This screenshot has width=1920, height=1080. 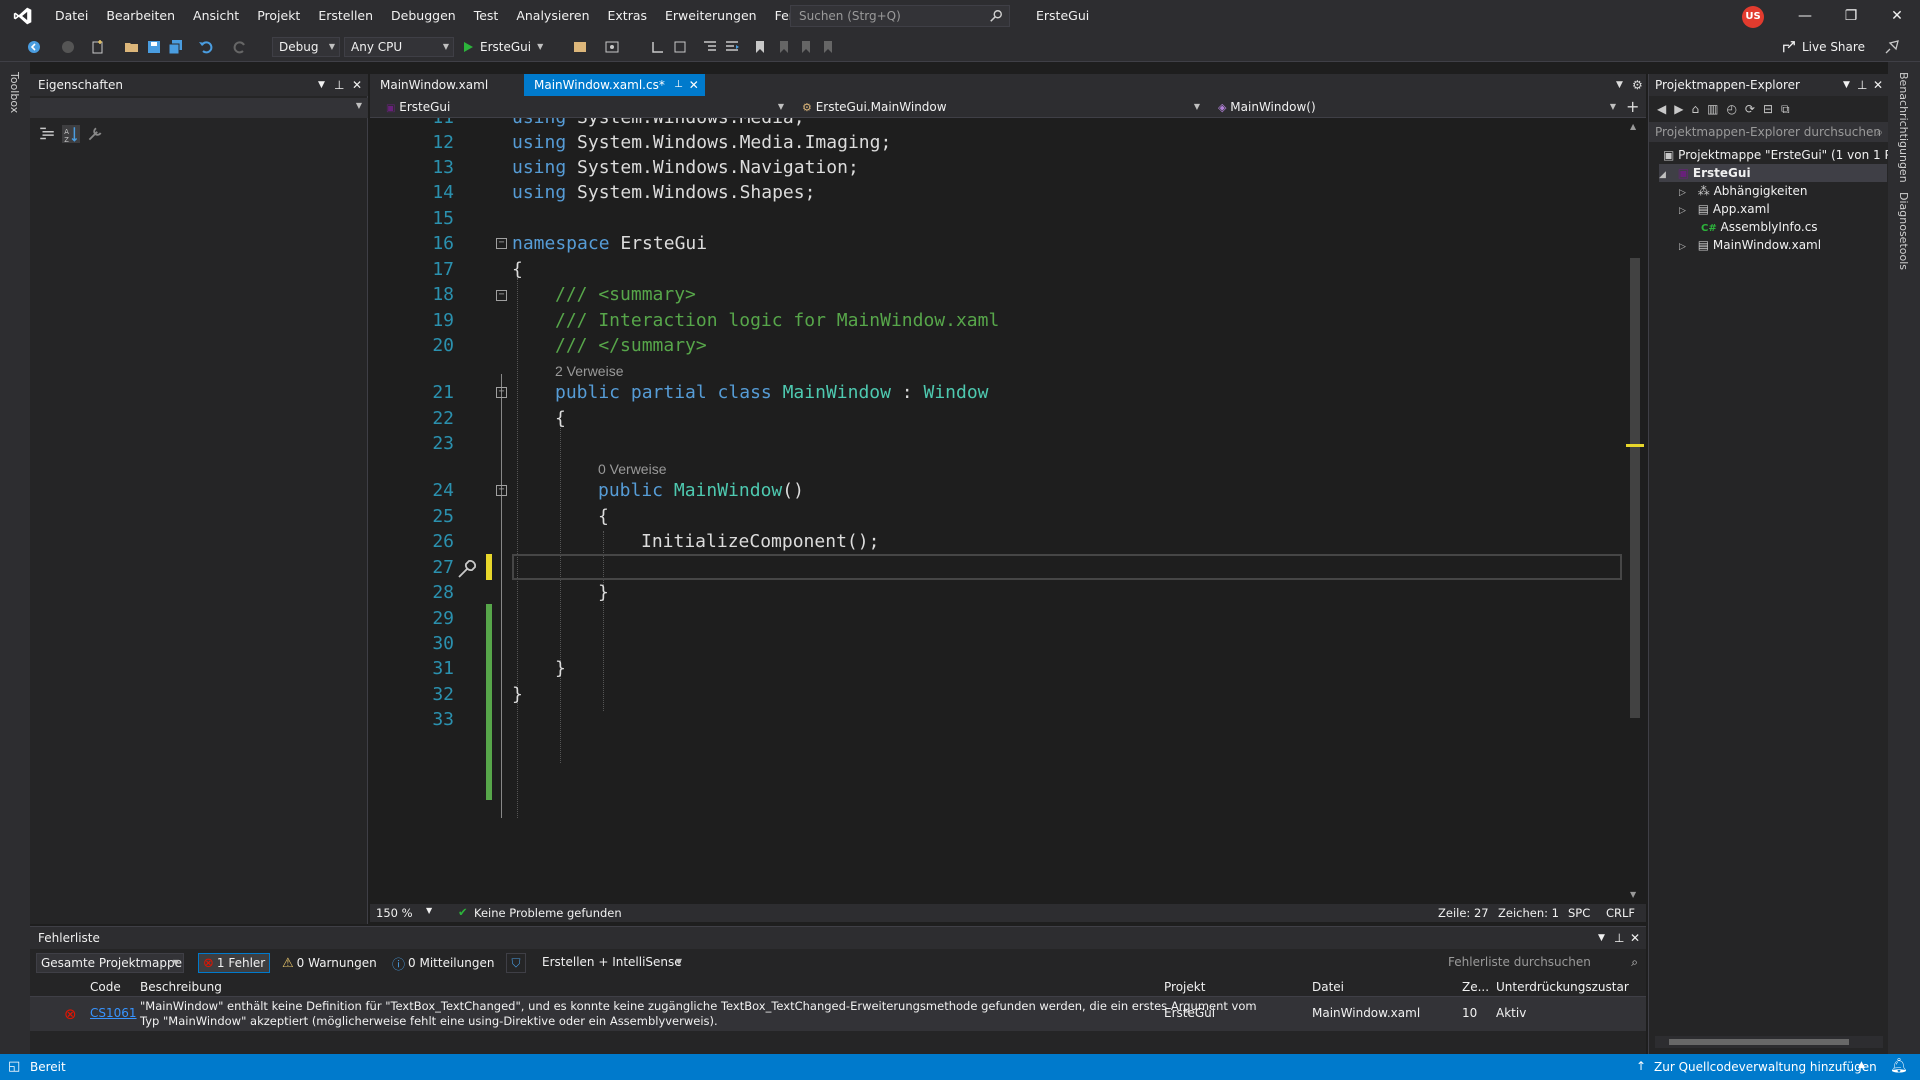 I want to click on quick-search-input: Suchen (Strg+Q), so click(x=900, y=16).